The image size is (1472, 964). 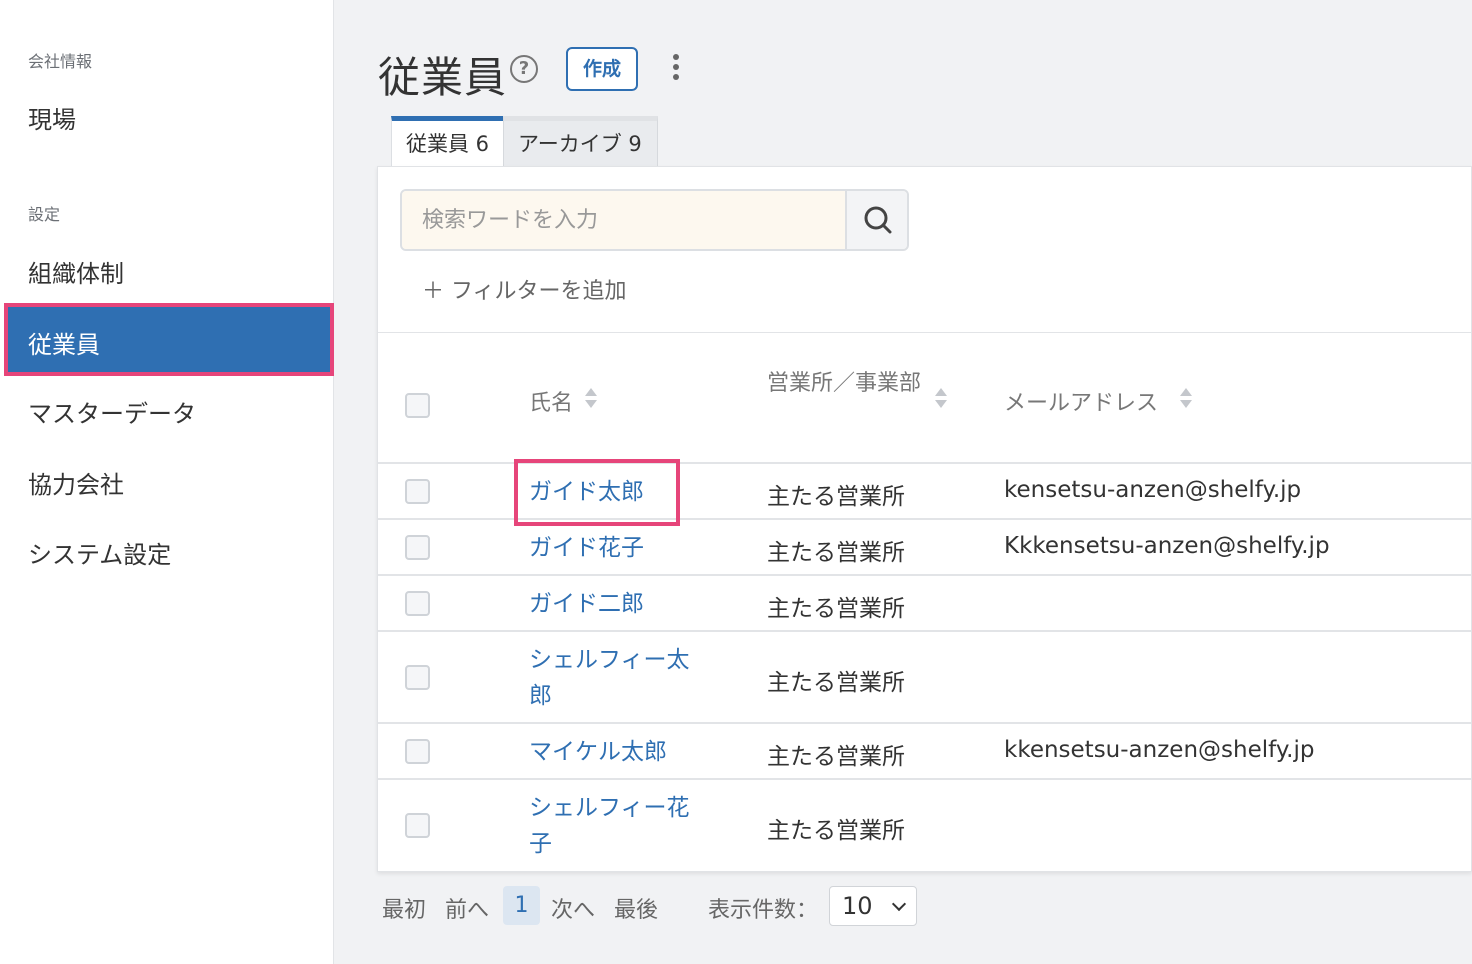 I want to click on row-name-link: ガイド花子, so click(x=619, y=548).